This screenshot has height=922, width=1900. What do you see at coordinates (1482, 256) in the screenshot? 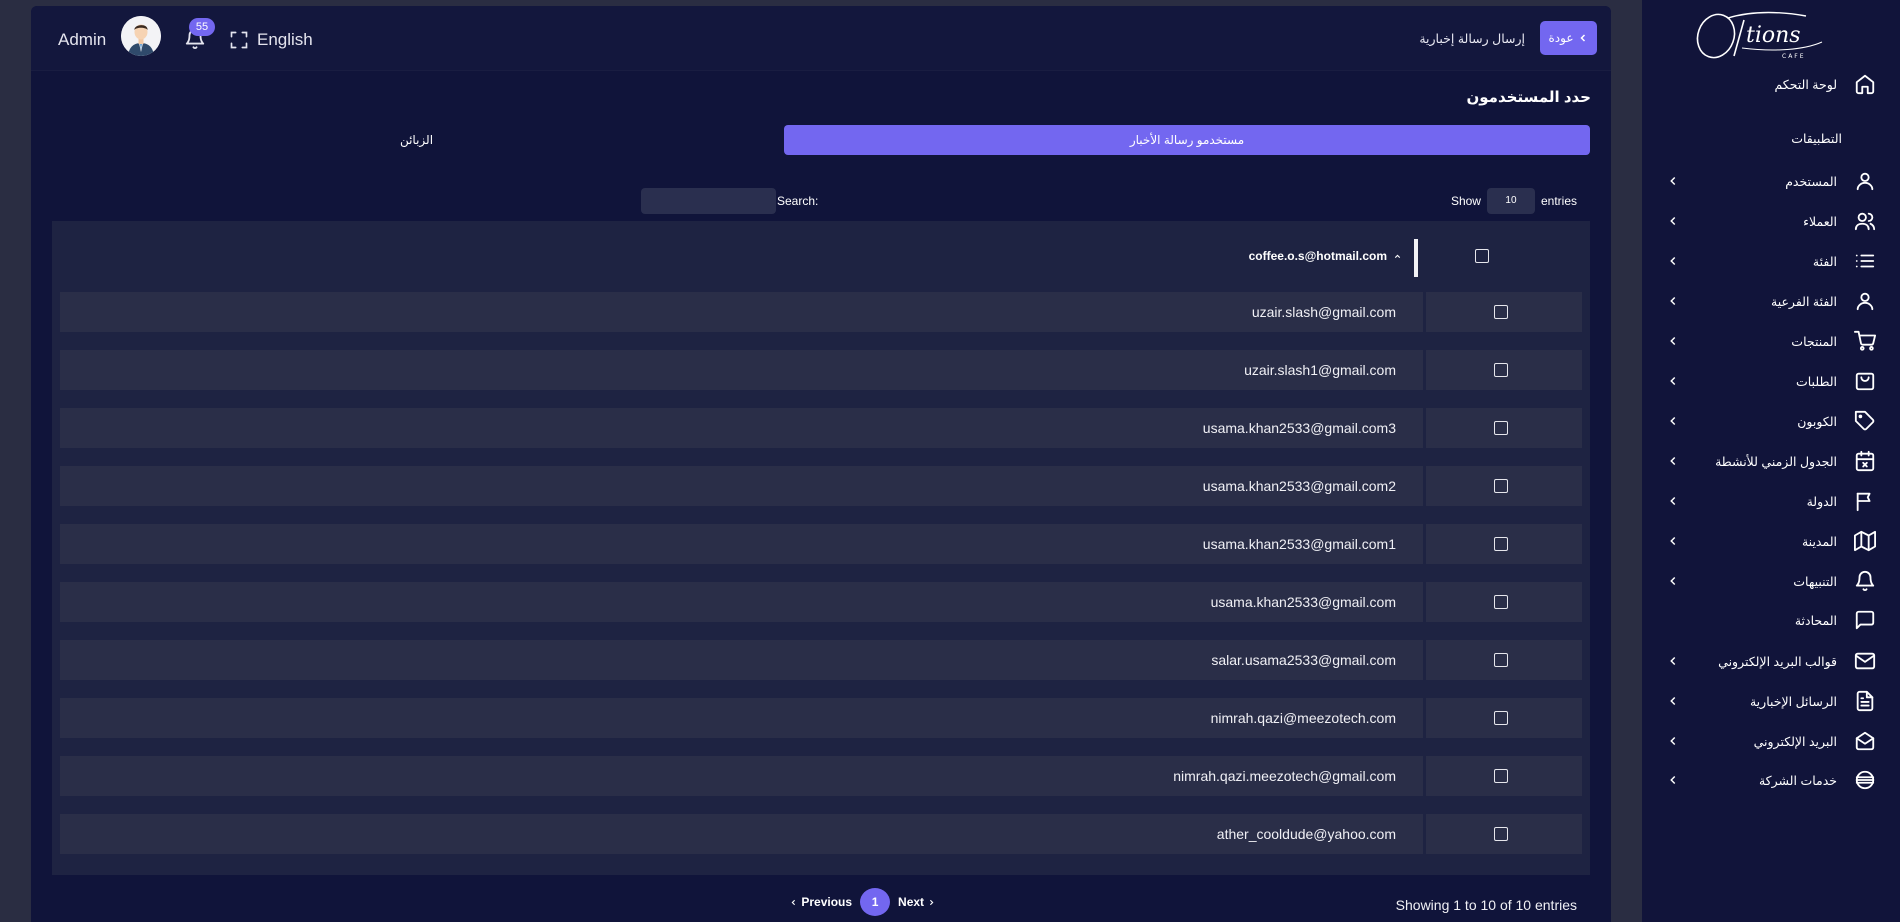
I see `select-all-checkbox` at bounding box center [1482, 256].